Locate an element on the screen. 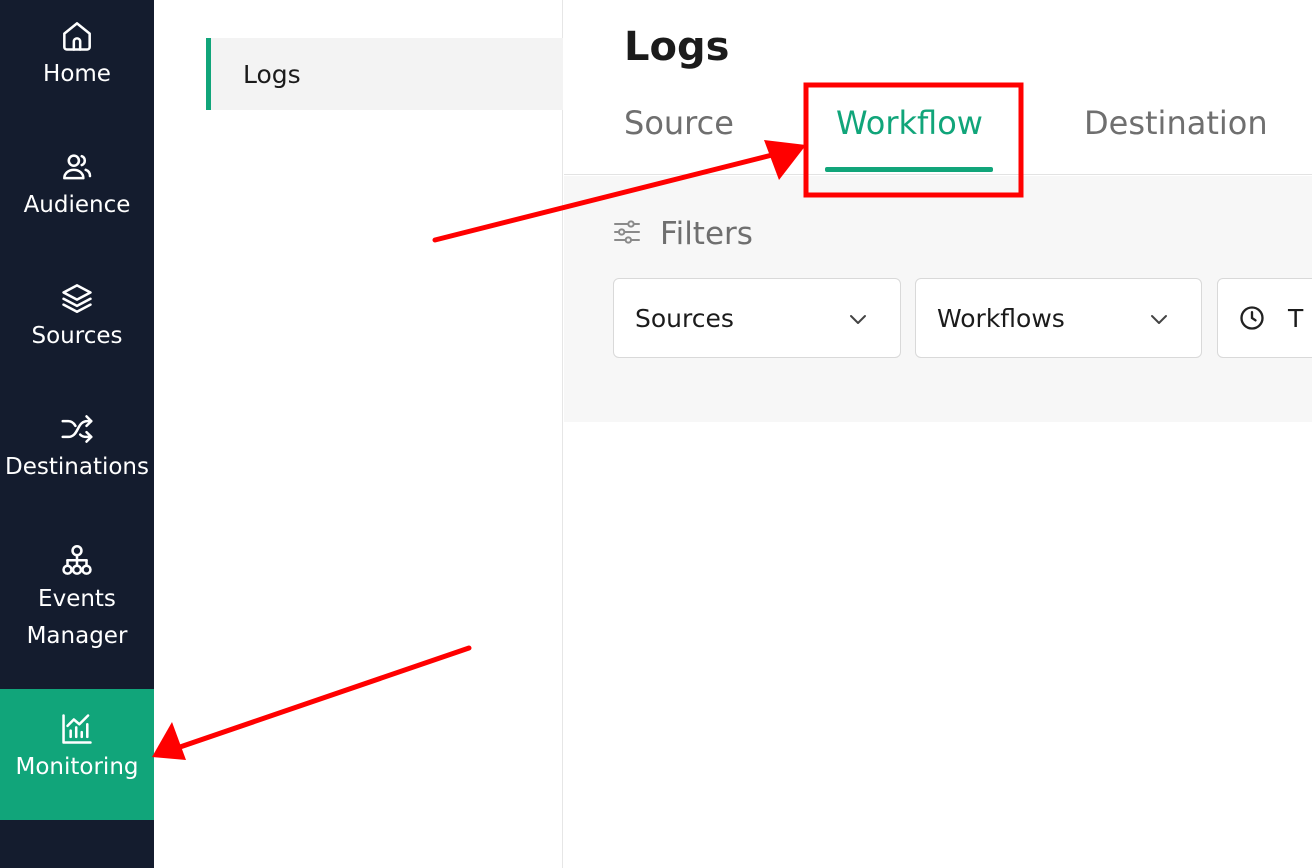 The height and width of the screenshot is (868, 1312). subnav-item-logs: Logs is located at coordinates (384, 74).